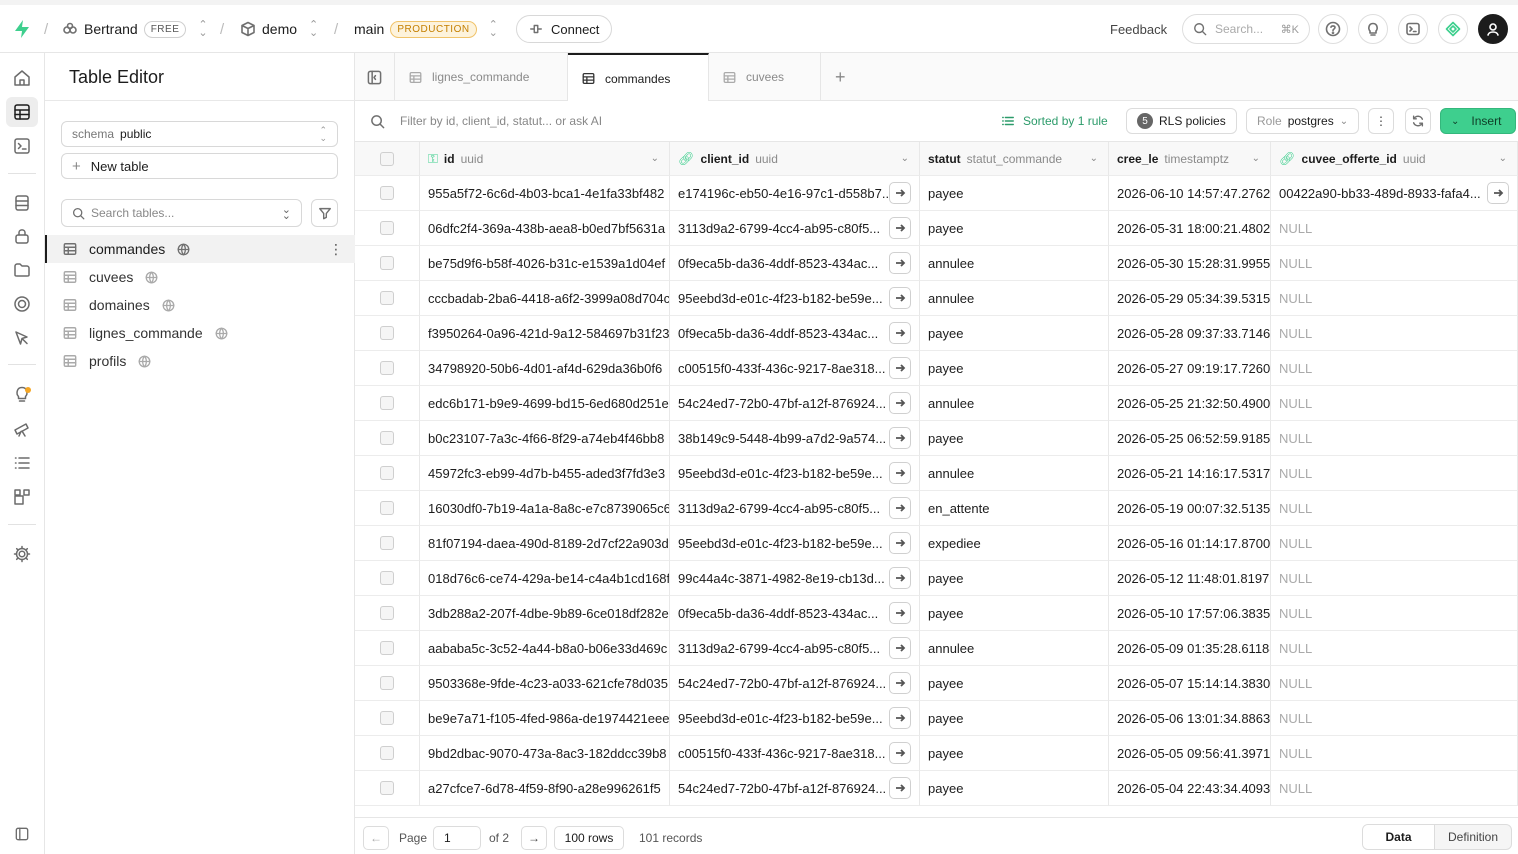  What do you see at coordinates (638, 77) in the screenshot?
I see `tab-commandes: commandes` at bounding box center [638, 77].